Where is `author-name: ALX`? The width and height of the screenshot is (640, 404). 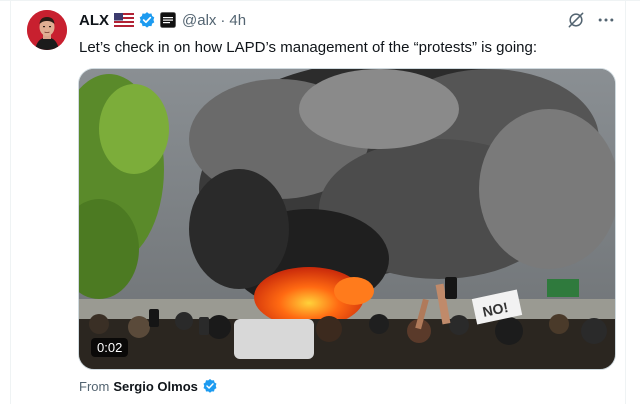 author-name: ALX is located at coordinates (94, 20).